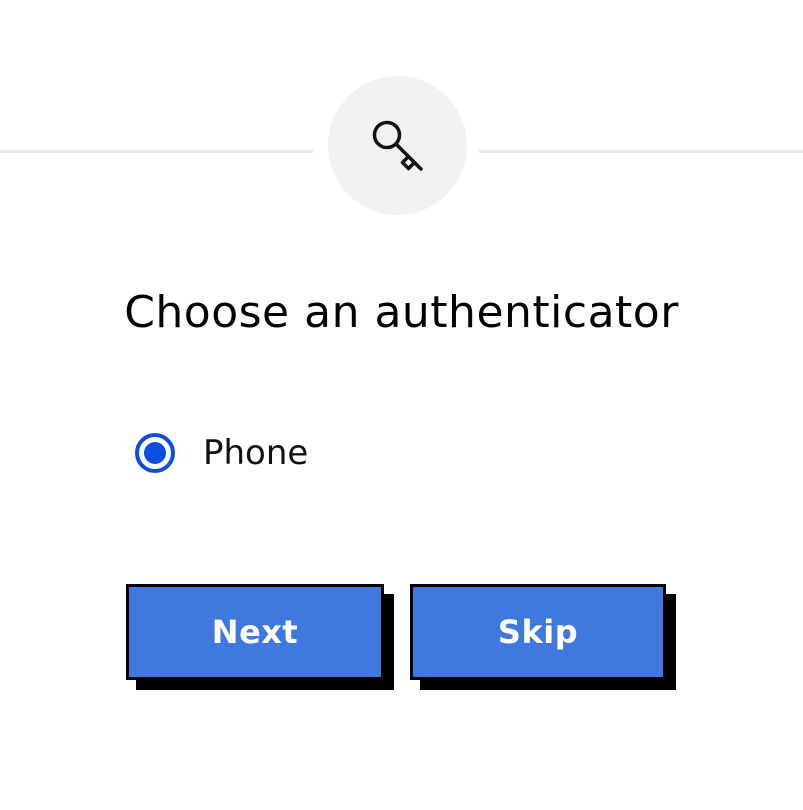 The width and height of the screenshot is (803, 810). What do you see at coordinates (538, 632) in the screenshot?
I see `skip-button: Skip` at bounding box center [538, 632].